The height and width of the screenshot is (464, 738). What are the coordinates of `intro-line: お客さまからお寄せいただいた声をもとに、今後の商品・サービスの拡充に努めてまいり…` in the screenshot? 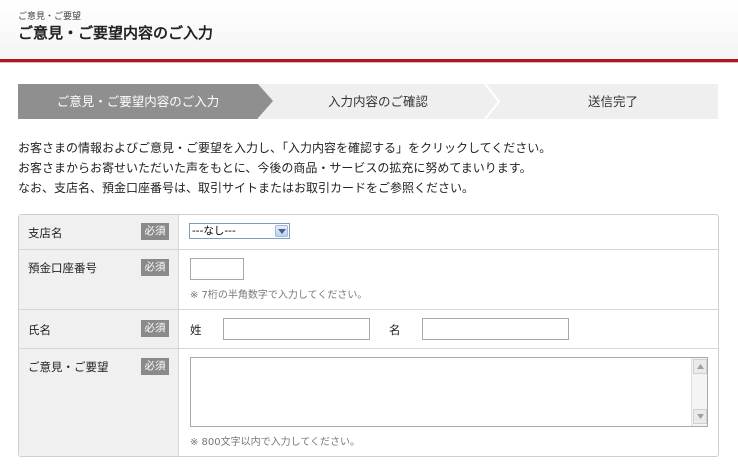 It's located at (275, 168).